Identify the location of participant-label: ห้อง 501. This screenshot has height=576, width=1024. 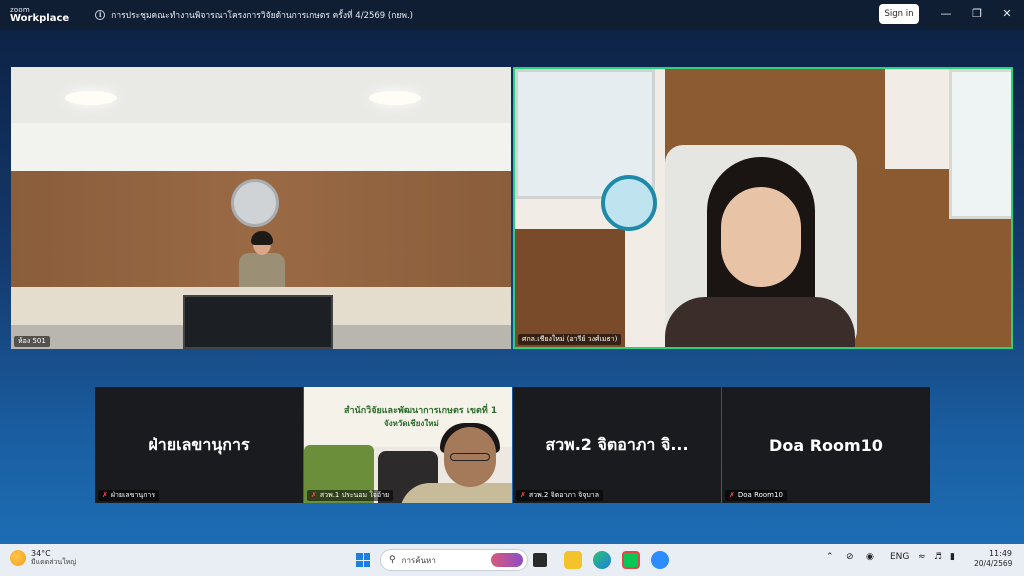
(32, 341).